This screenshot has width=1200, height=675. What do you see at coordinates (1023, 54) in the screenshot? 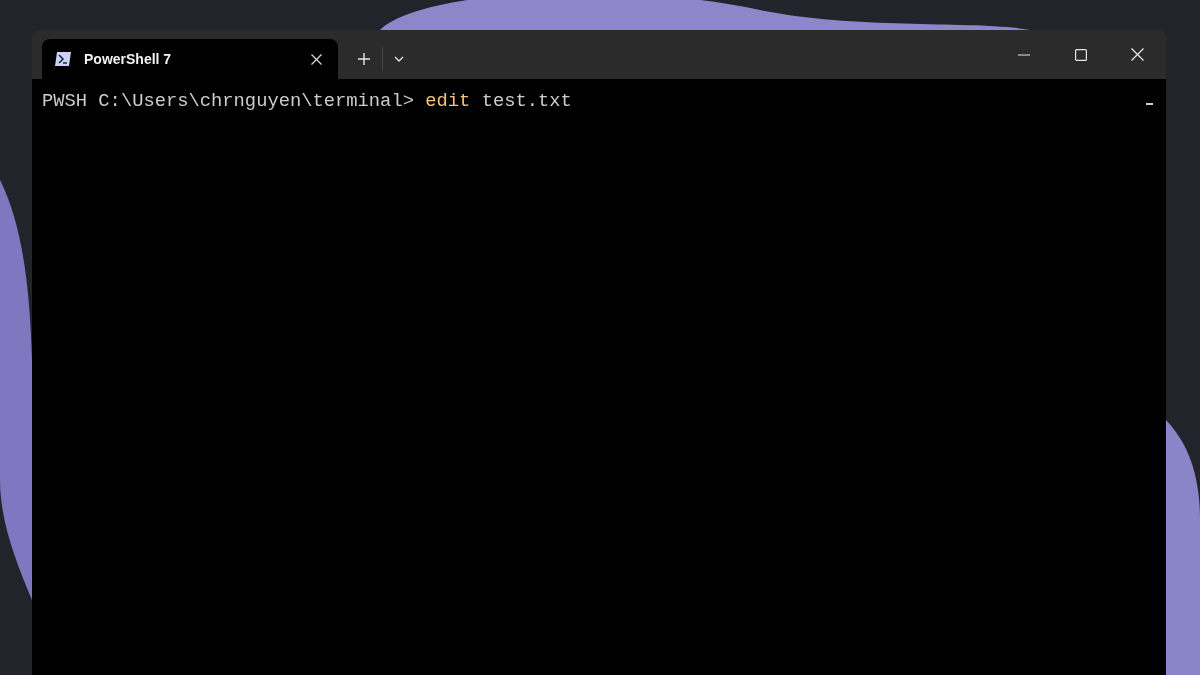
I see `minimize-icon` at bounding box center [1023, 54].